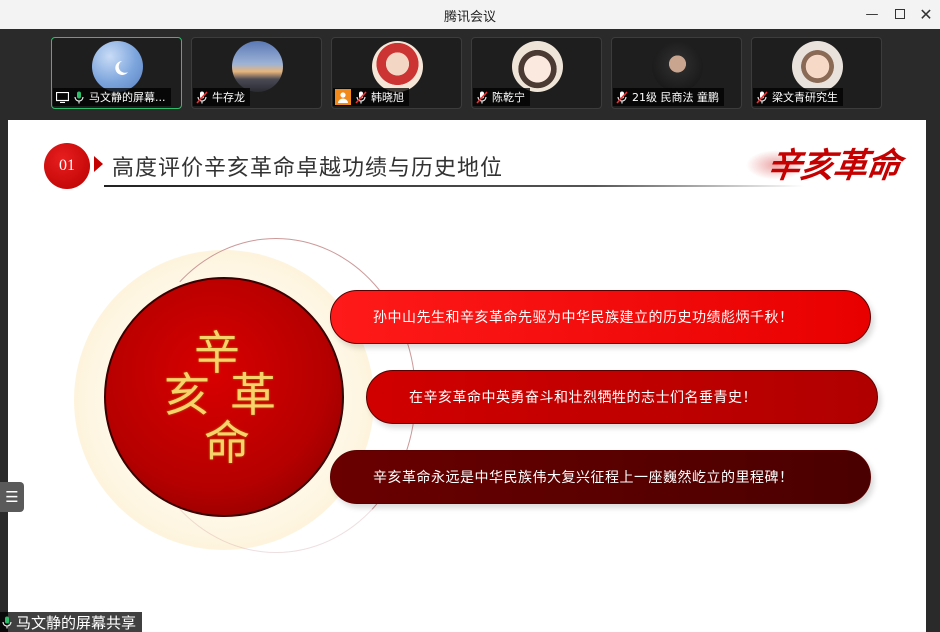 This screenshot has width=940, height=632. Describe the element at coordinates (121, 68) in the screenshot. I see `moon-icon` at that location.